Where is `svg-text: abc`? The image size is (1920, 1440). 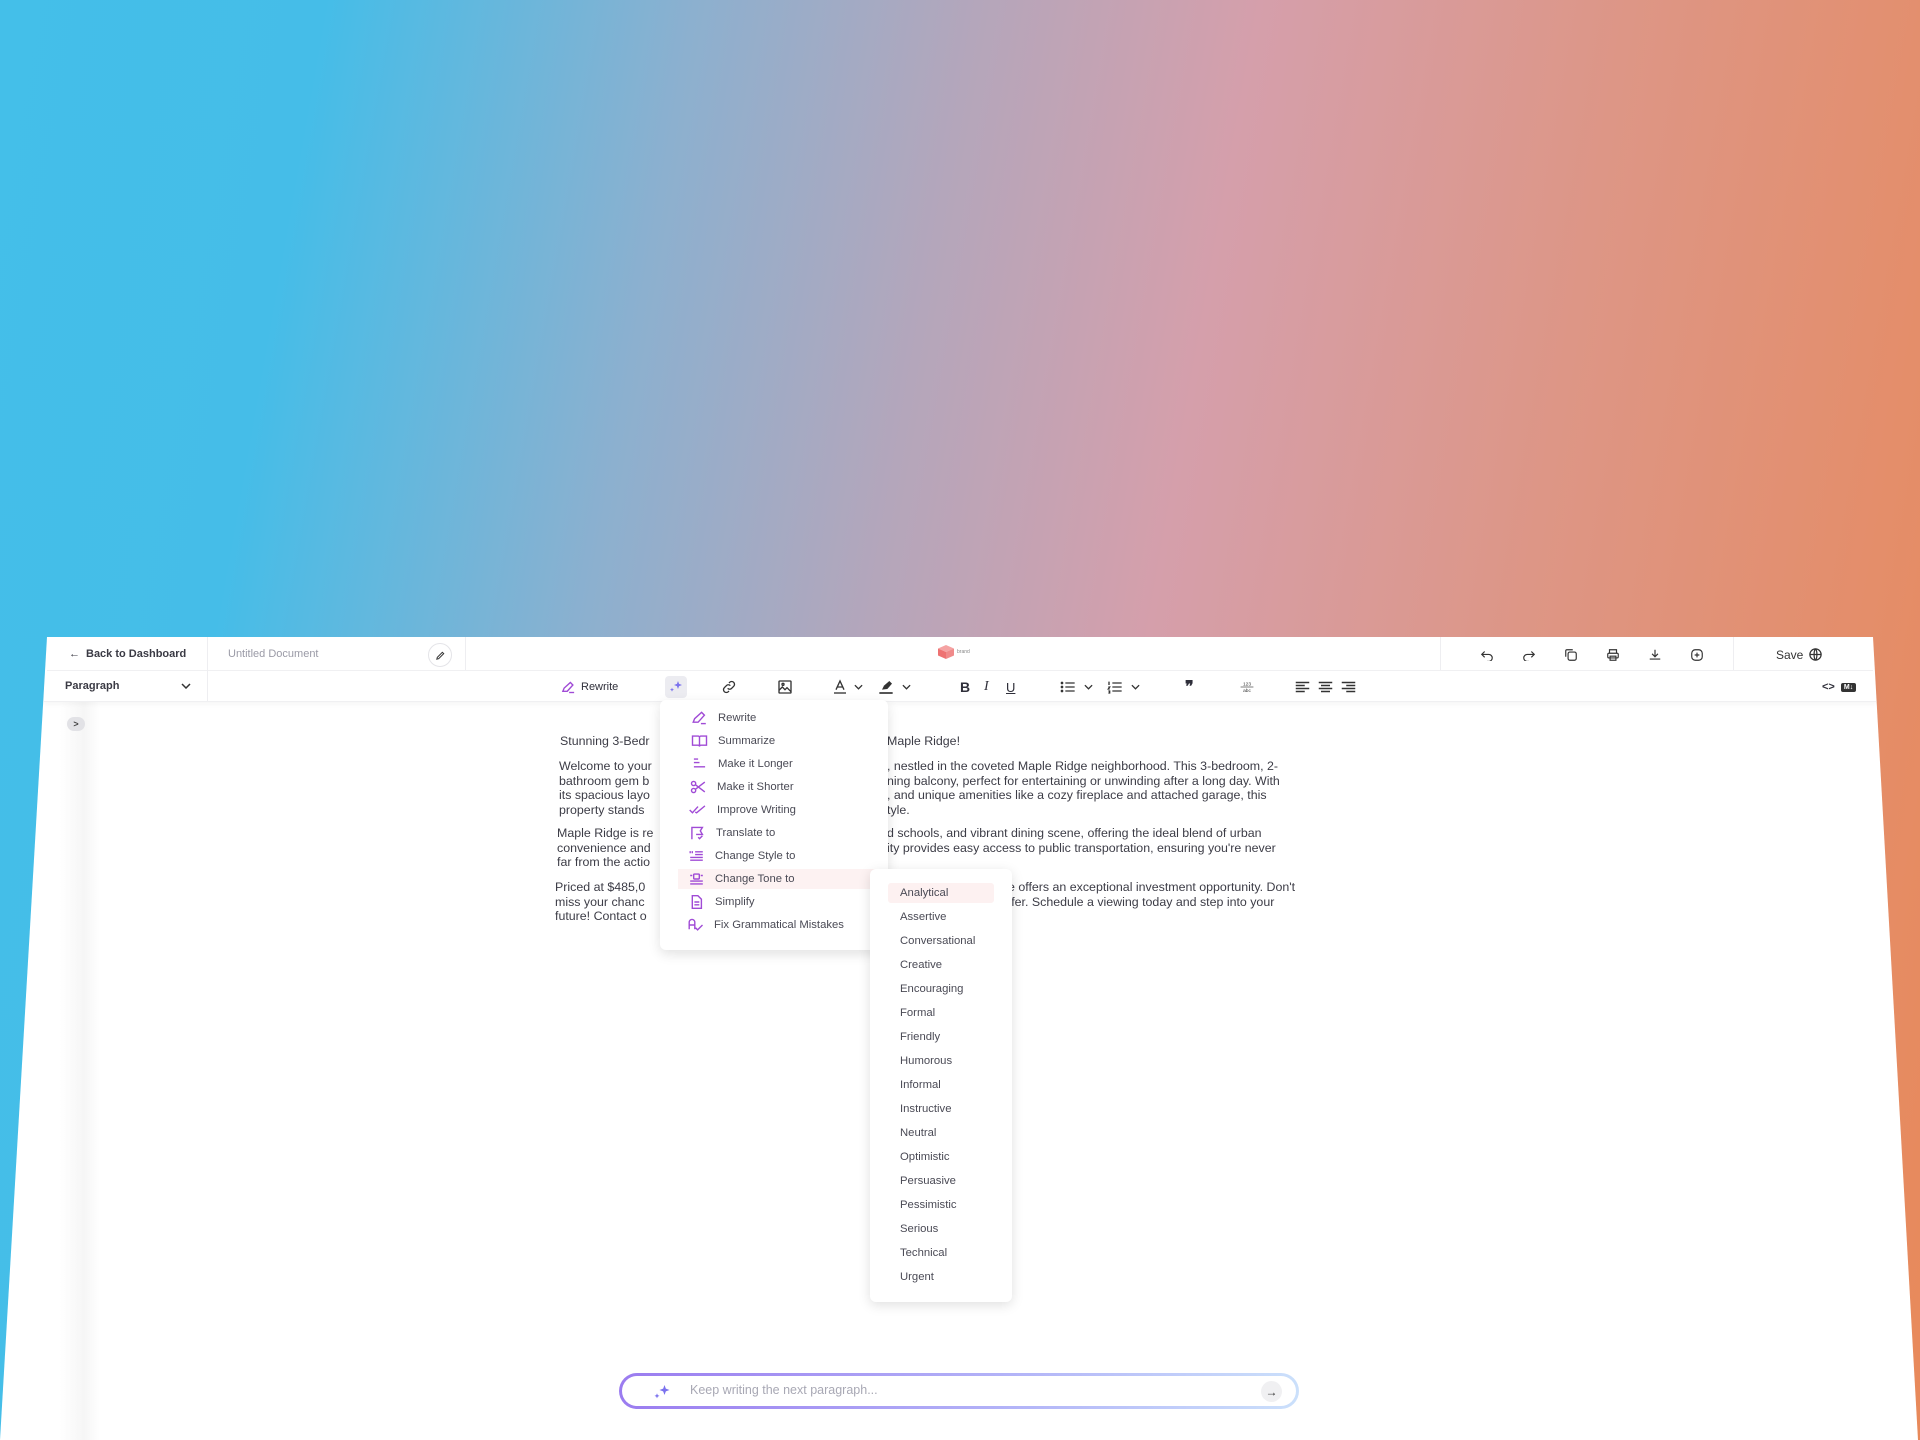 svg-text: abc is located at coordinates (1247, 691).